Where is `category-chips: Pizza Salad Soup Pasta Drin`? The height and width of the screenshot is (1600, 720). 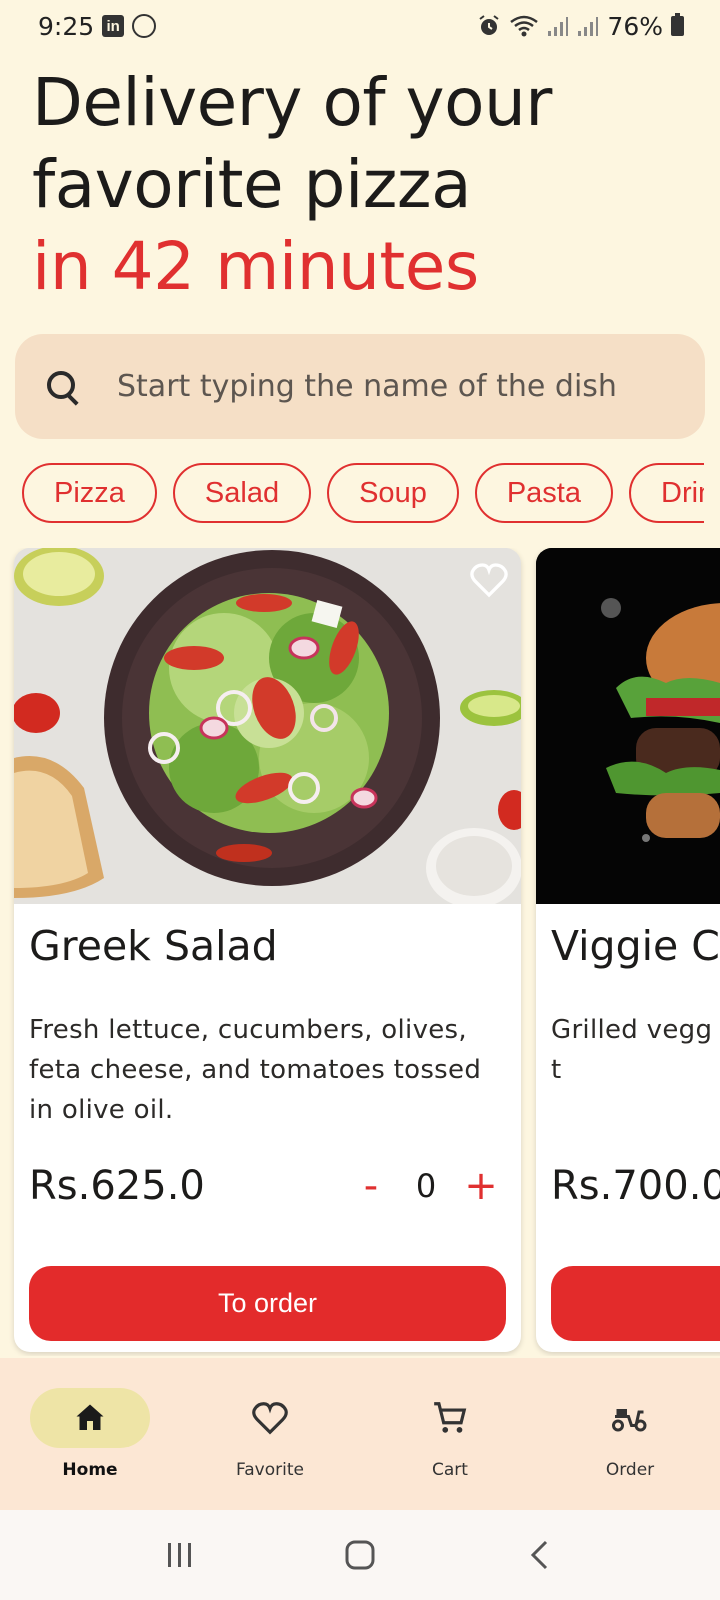 category-chips: Pizza Salad Soup Pasta Drin is located at coordinates (363, 494).